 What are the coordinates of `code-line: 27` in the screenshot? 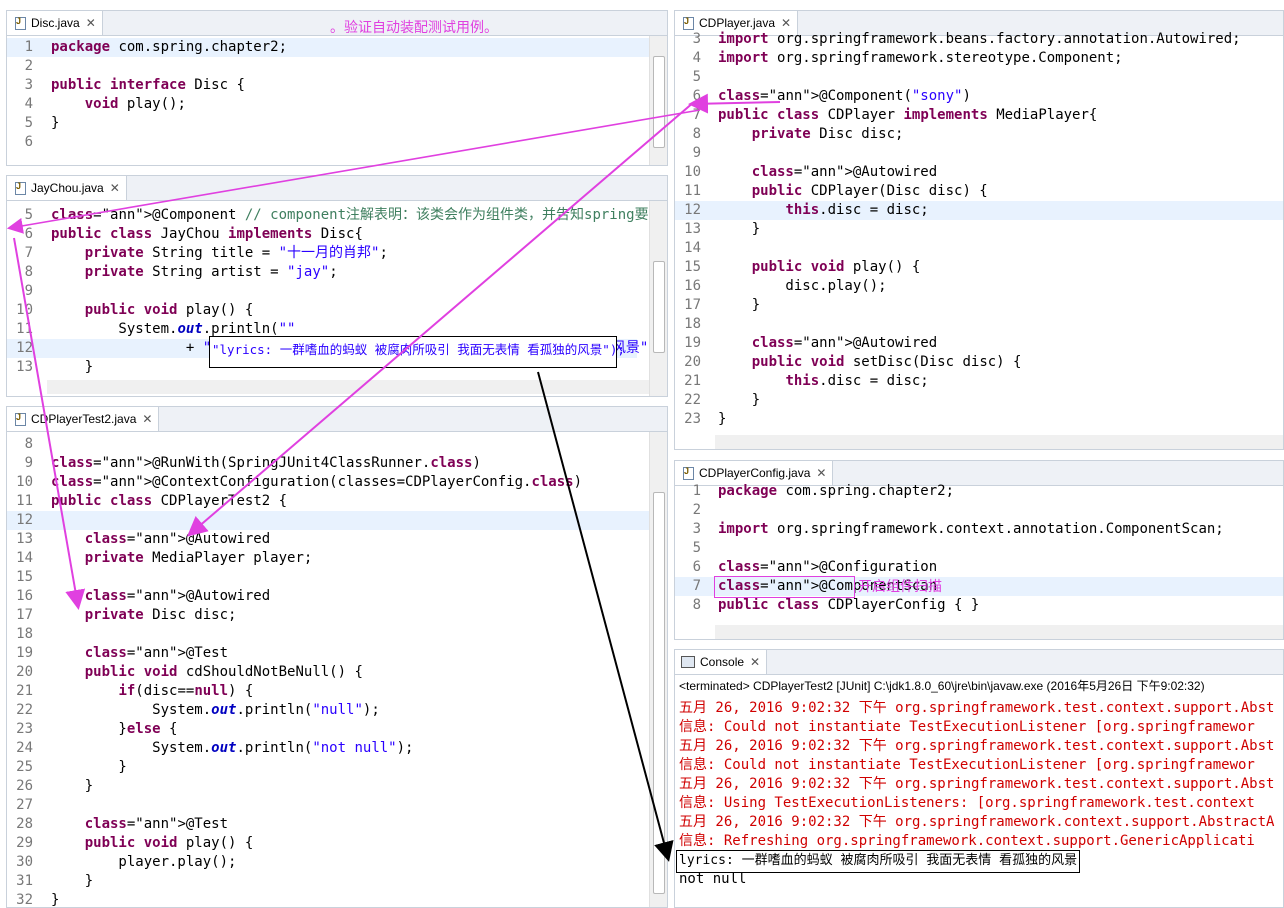 It's located at (328, 805).